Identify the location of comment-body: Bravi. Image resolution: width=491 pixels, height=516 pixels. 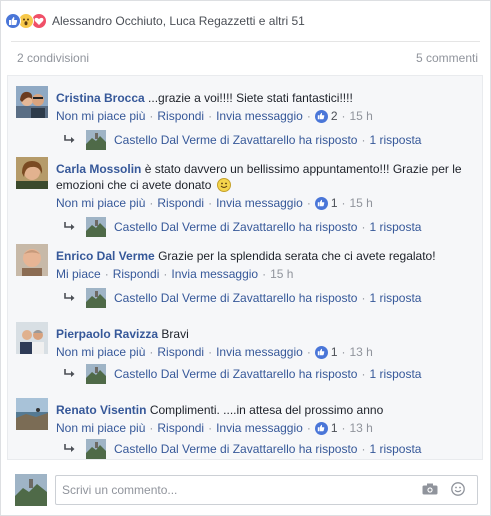
(175, 334).